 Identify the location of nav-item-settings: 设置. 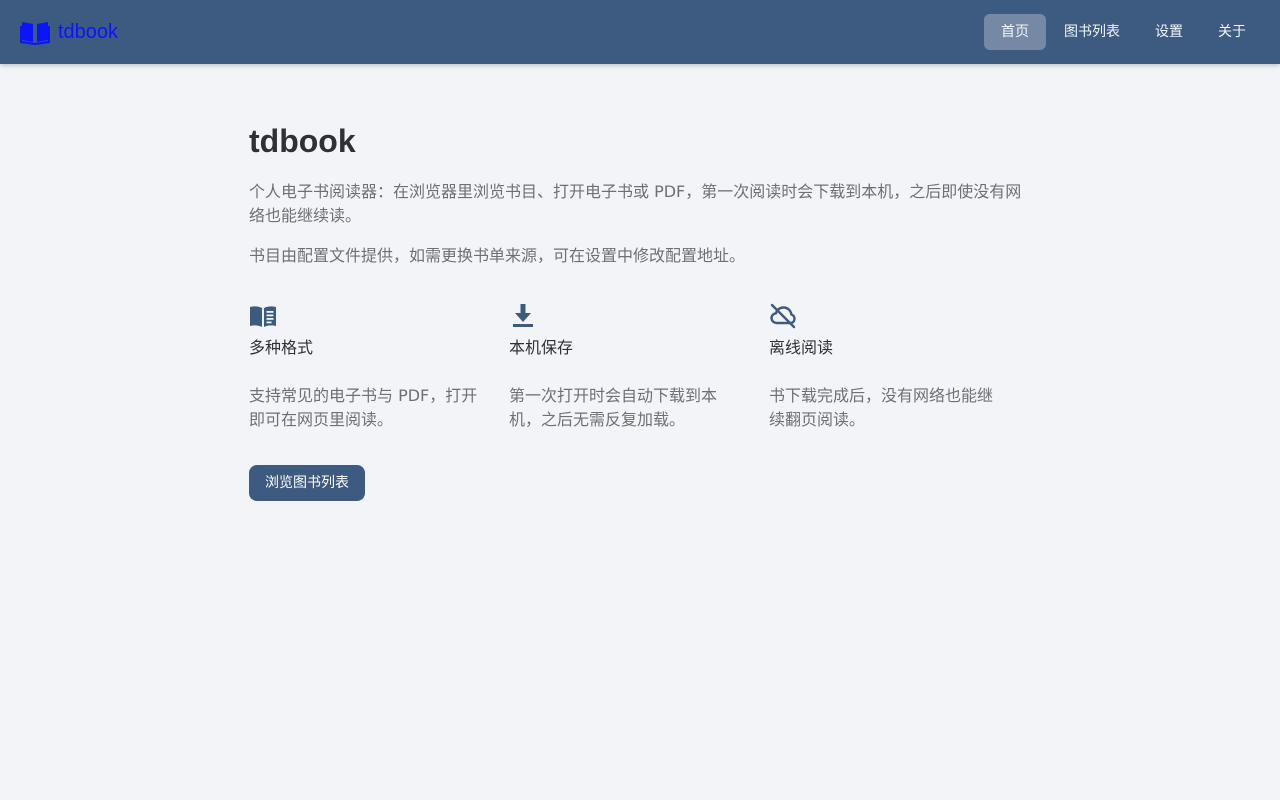
(1169, 32).